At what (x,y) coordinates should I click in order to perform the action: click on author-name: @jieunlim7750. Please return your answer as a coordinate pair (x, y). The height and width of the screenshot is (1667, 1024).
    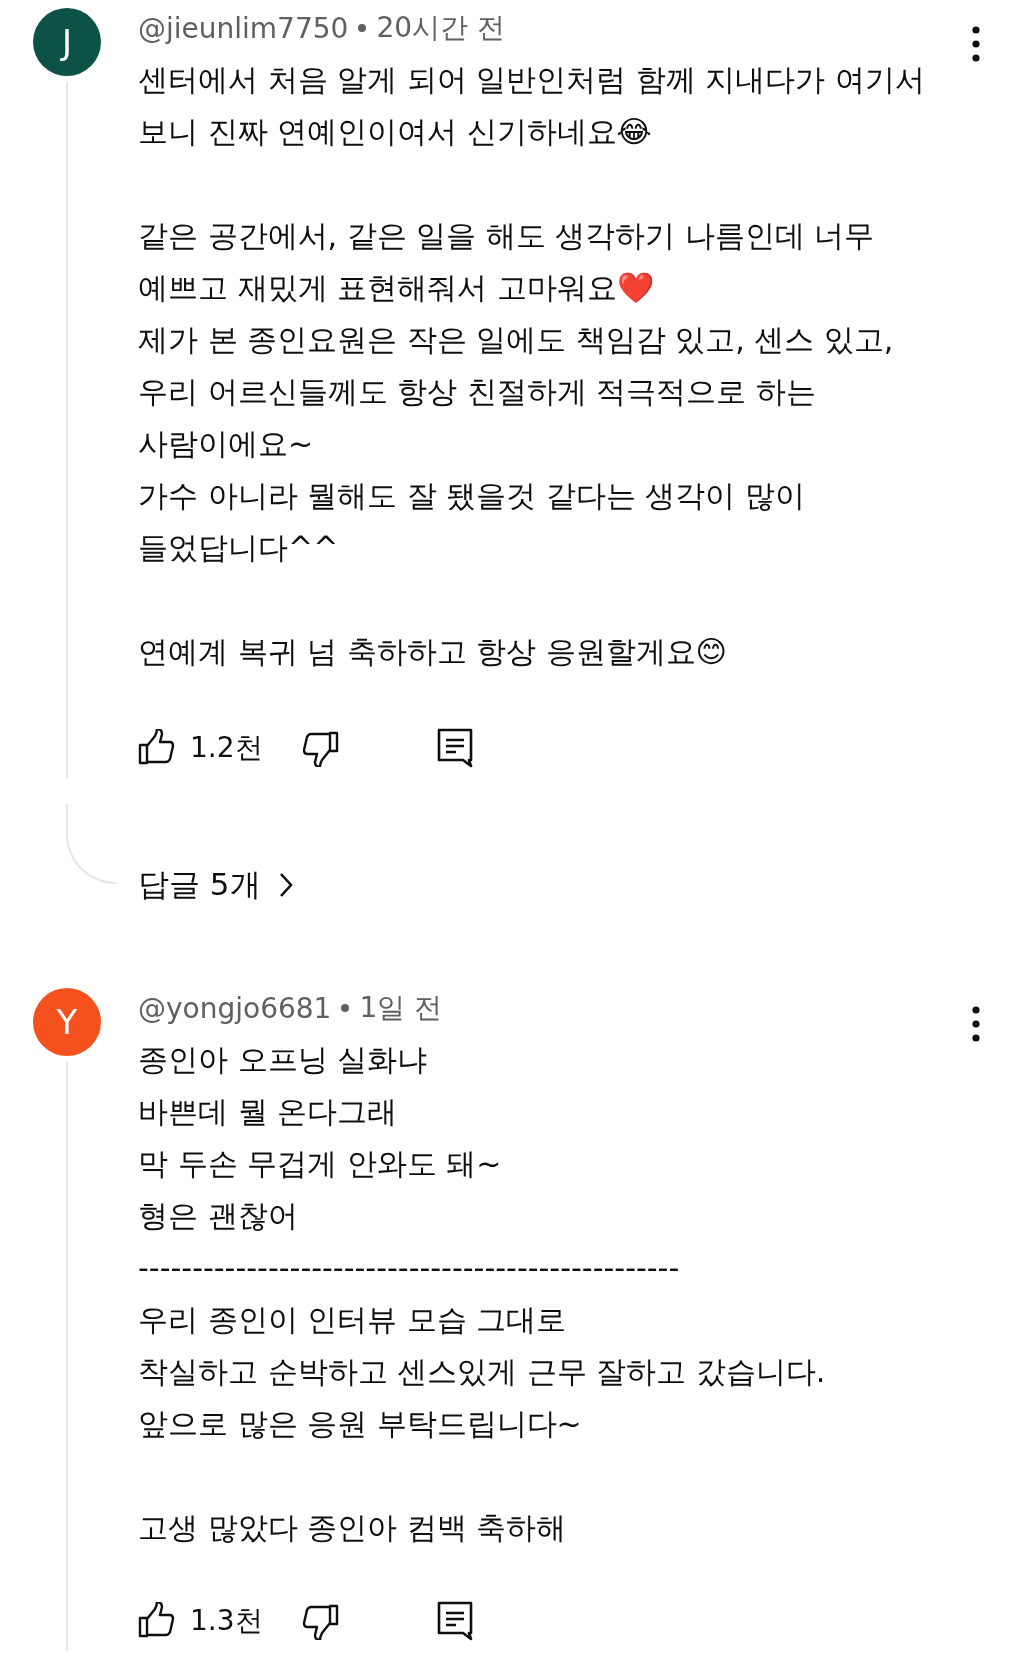
    Looking at the image, I should click on (243, 28).